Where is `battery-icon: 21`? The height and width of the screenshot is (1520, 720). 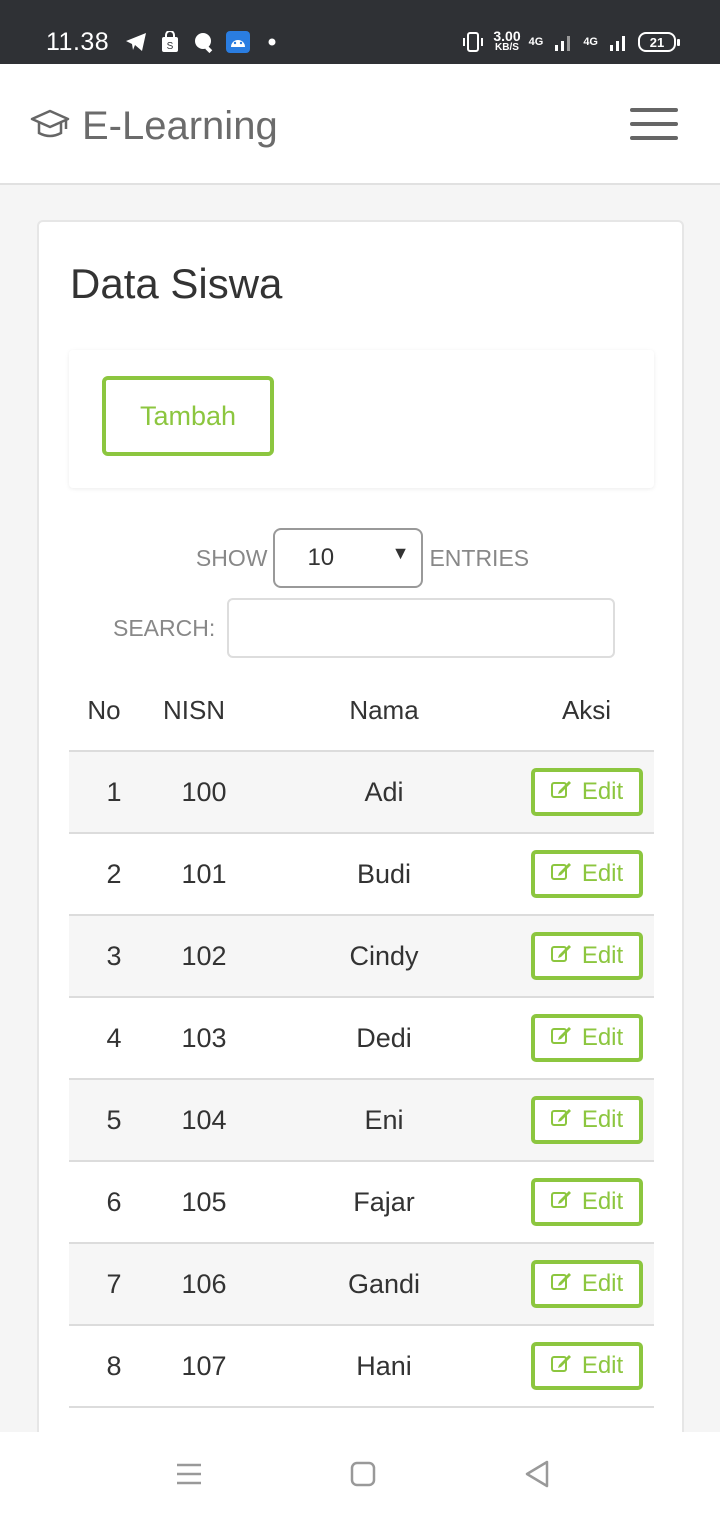 battery-icon: 21 is located at coordinates (659, 42).